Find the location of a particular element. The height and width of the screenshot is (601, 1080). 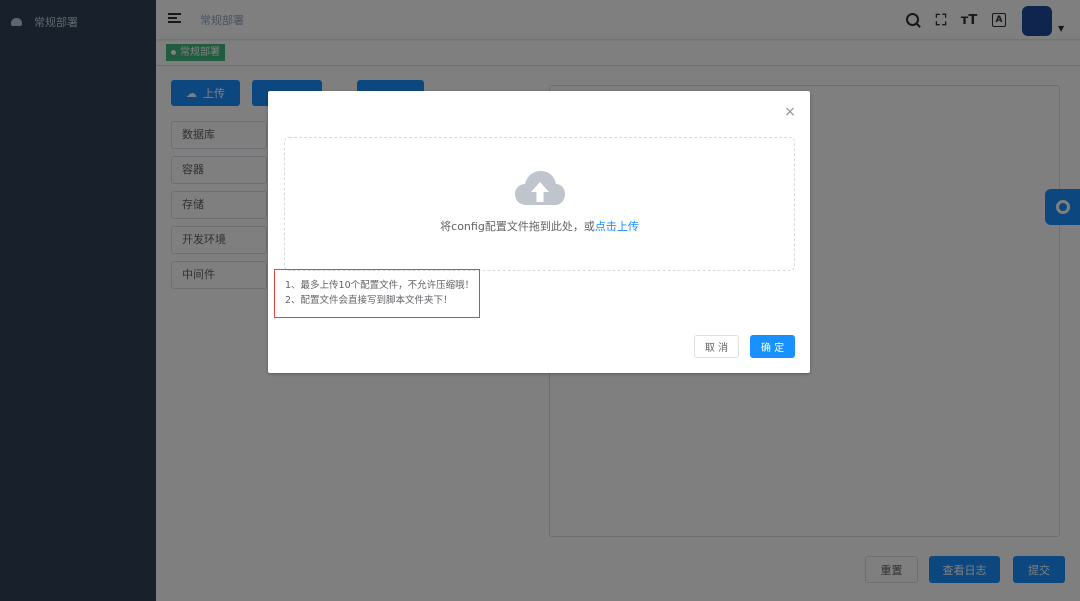

close-icon: × is located at coordinates (790, 112).